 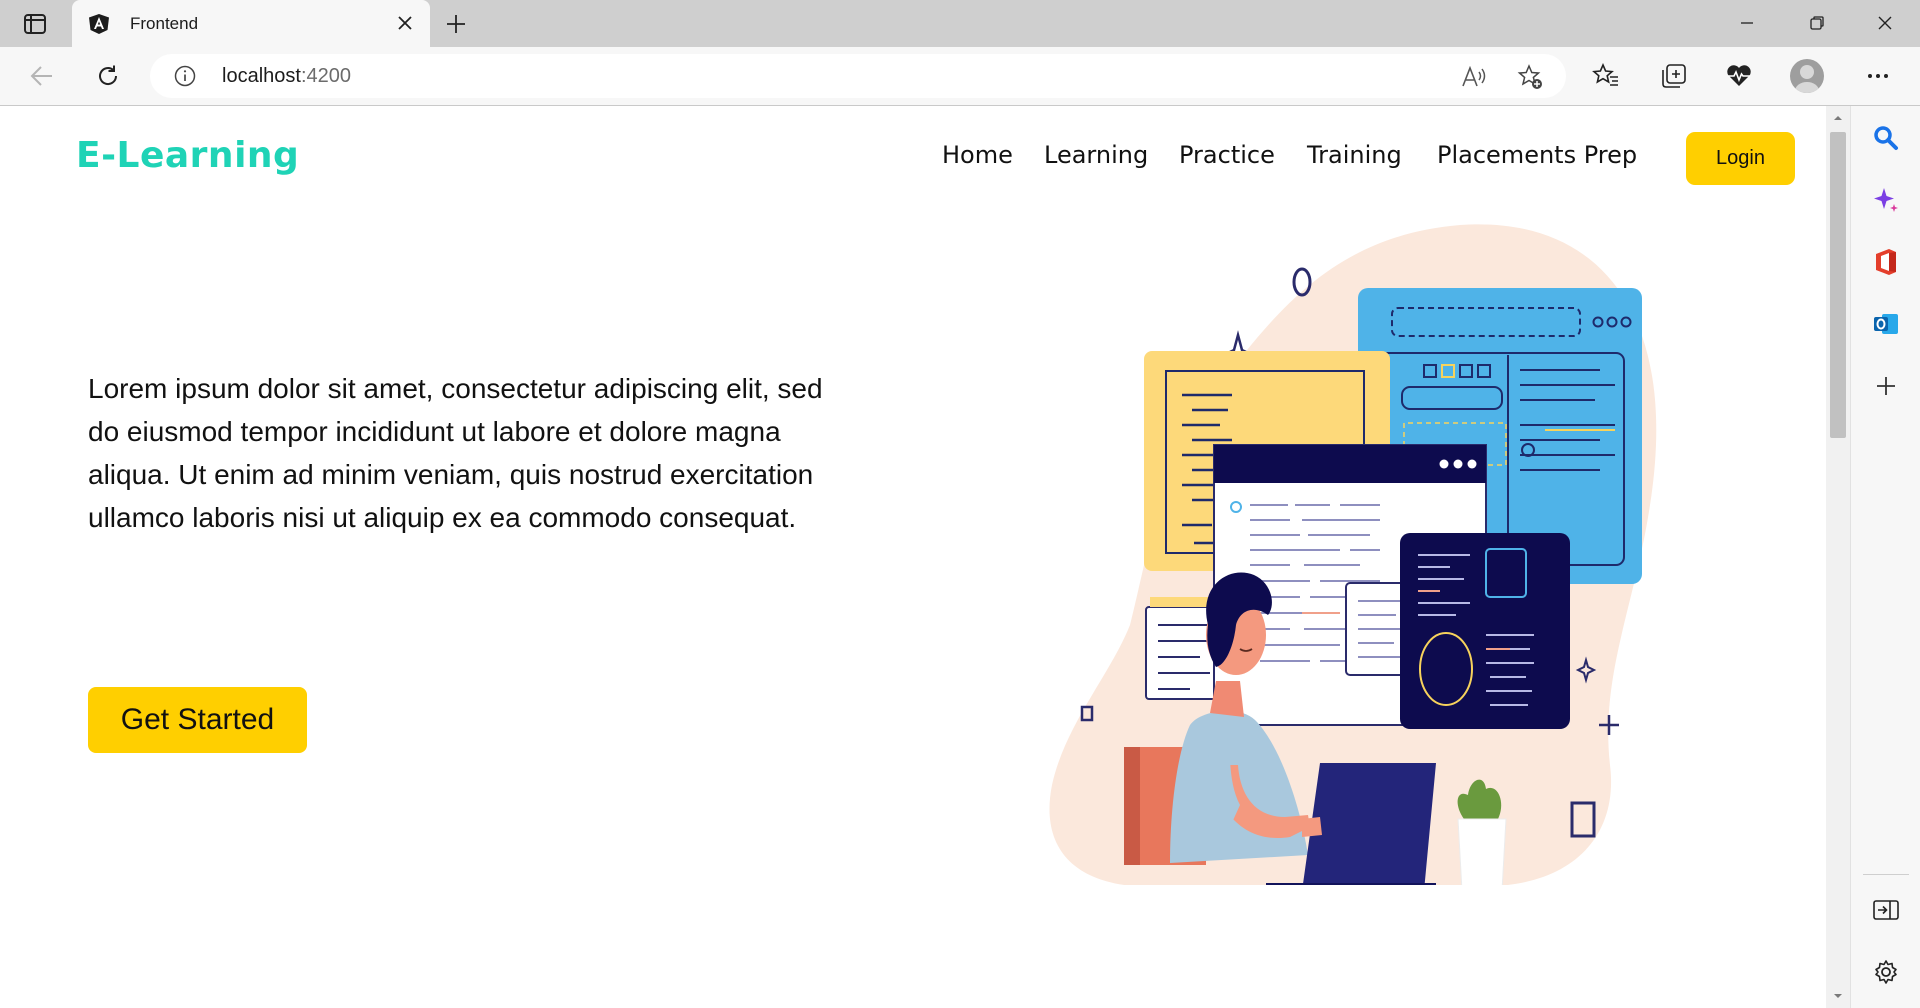 I want to click on sidebar-divider, so click(x=1886, y=874).